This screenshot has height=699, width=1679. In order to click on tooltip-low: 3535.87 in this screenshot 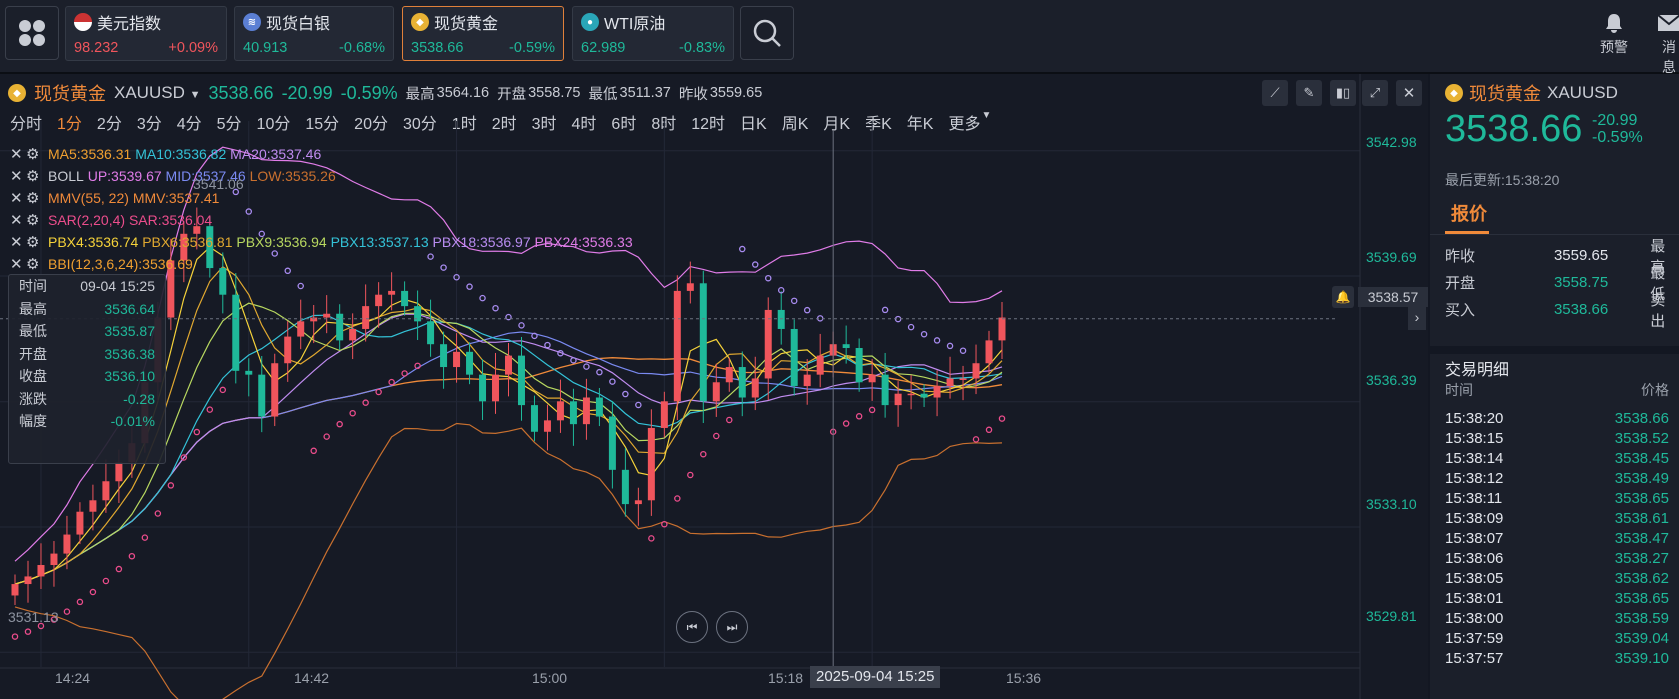, I will do `click(129, 331)`.